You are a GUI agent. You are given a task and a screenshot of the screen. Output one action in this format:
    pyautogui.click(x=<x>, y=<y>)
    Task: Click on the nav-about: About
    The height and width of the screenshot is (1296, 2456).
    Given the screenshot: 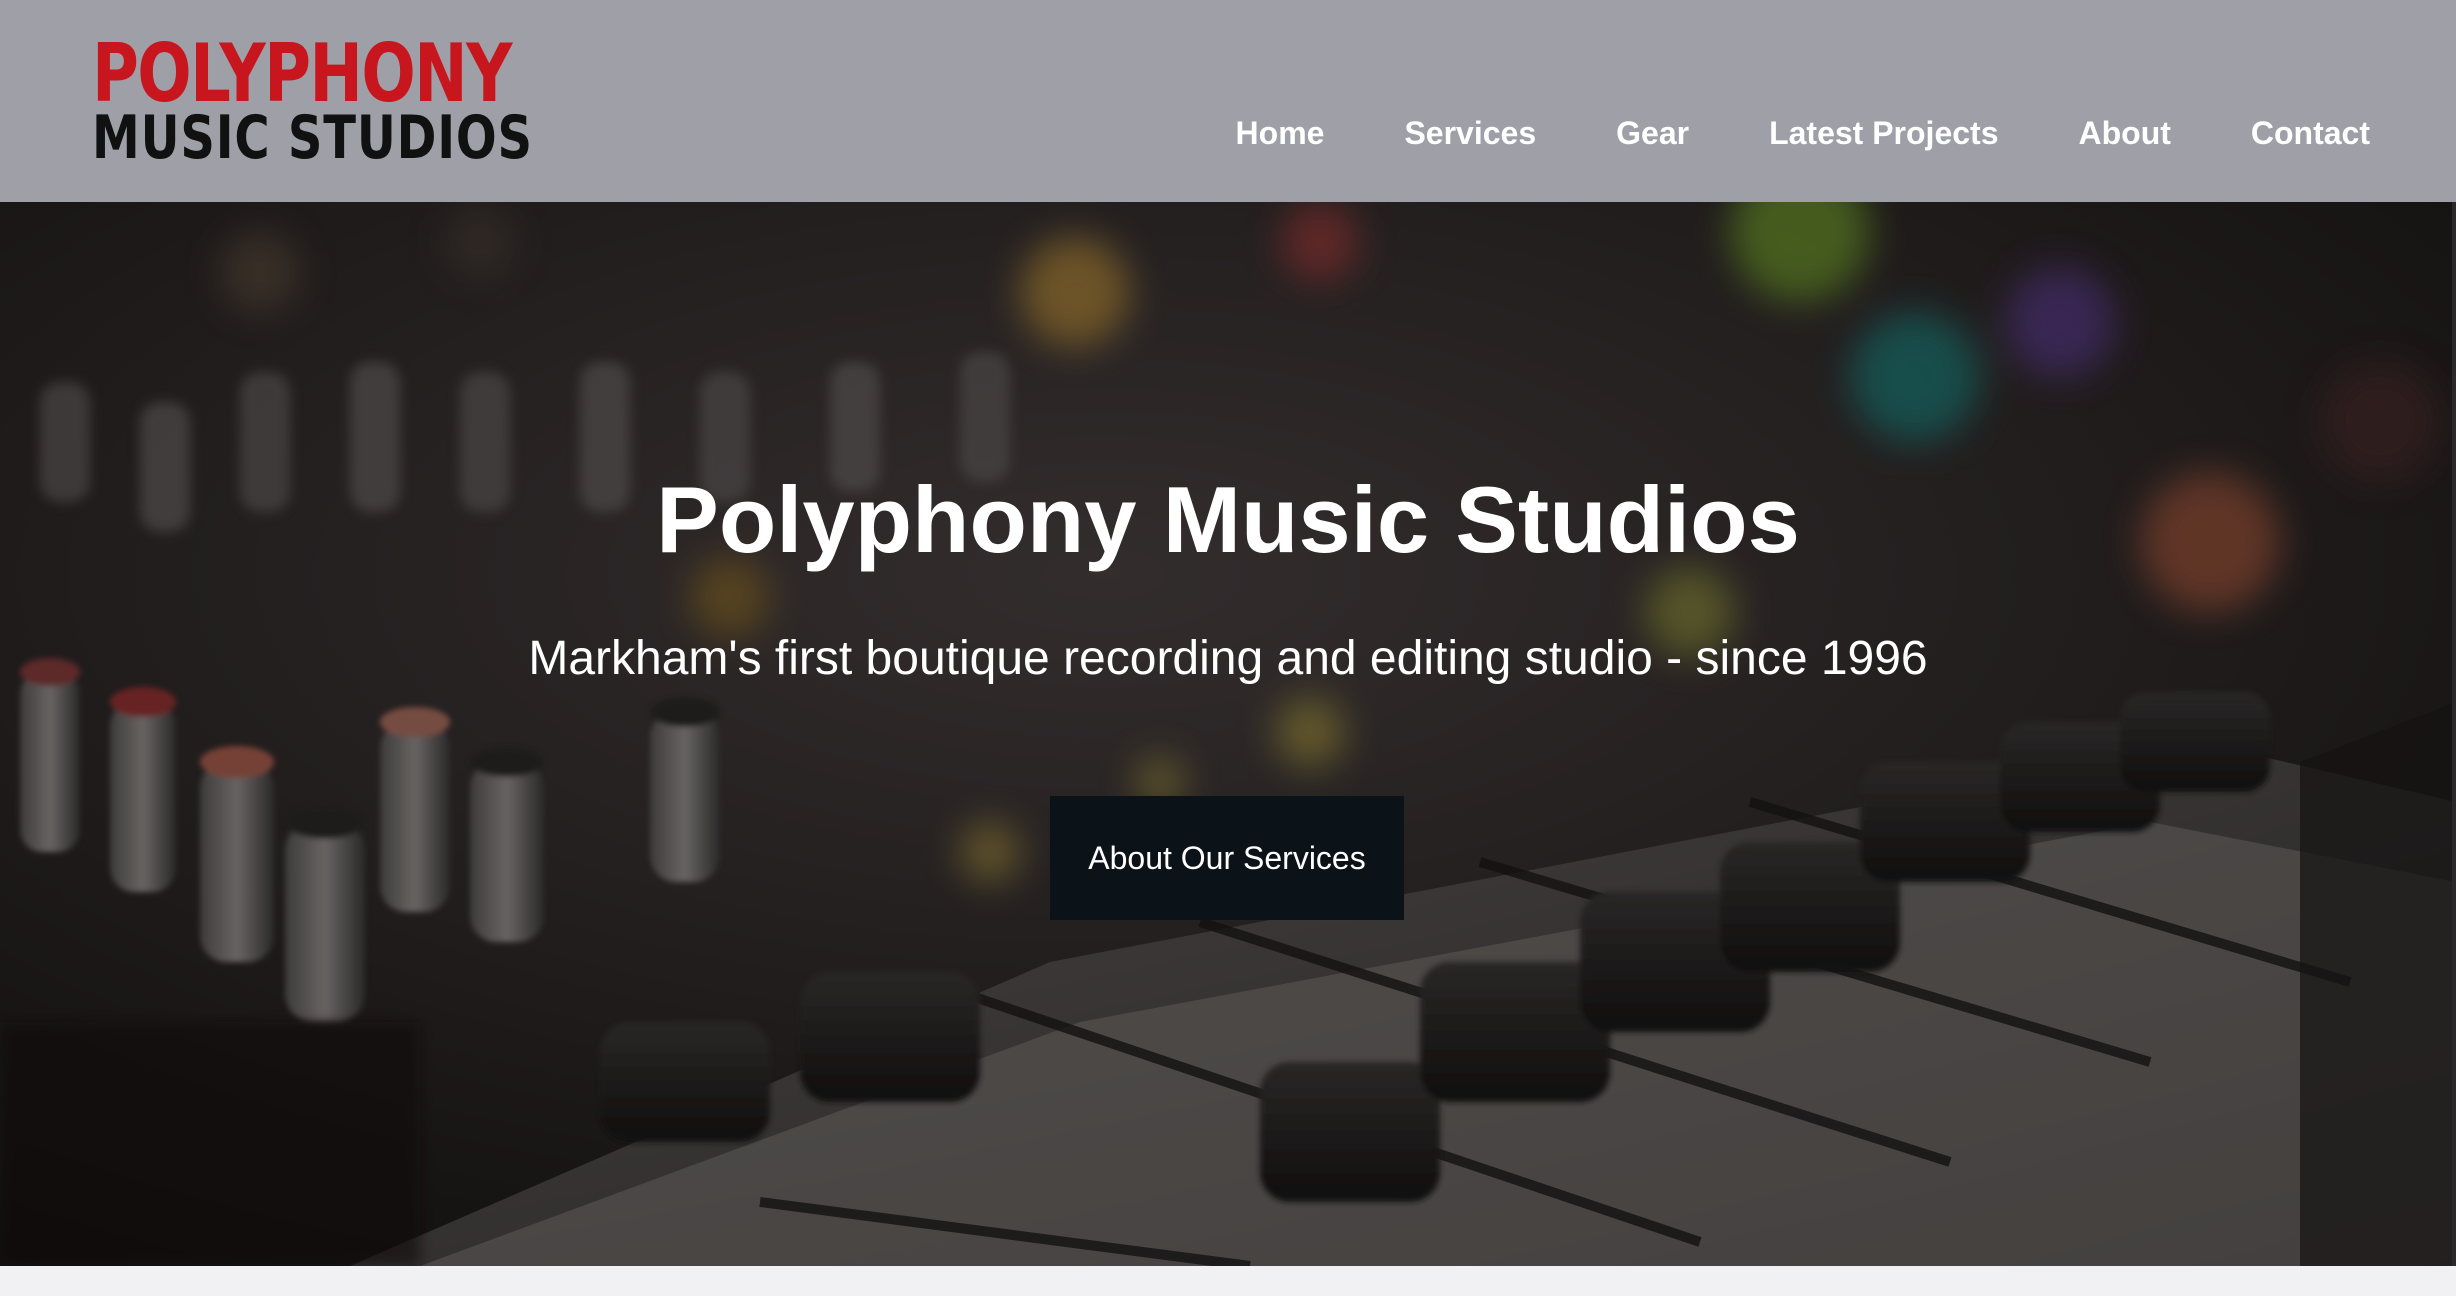 What is the action you would take?
    pyautogui.click(x=2124, y=133)
    